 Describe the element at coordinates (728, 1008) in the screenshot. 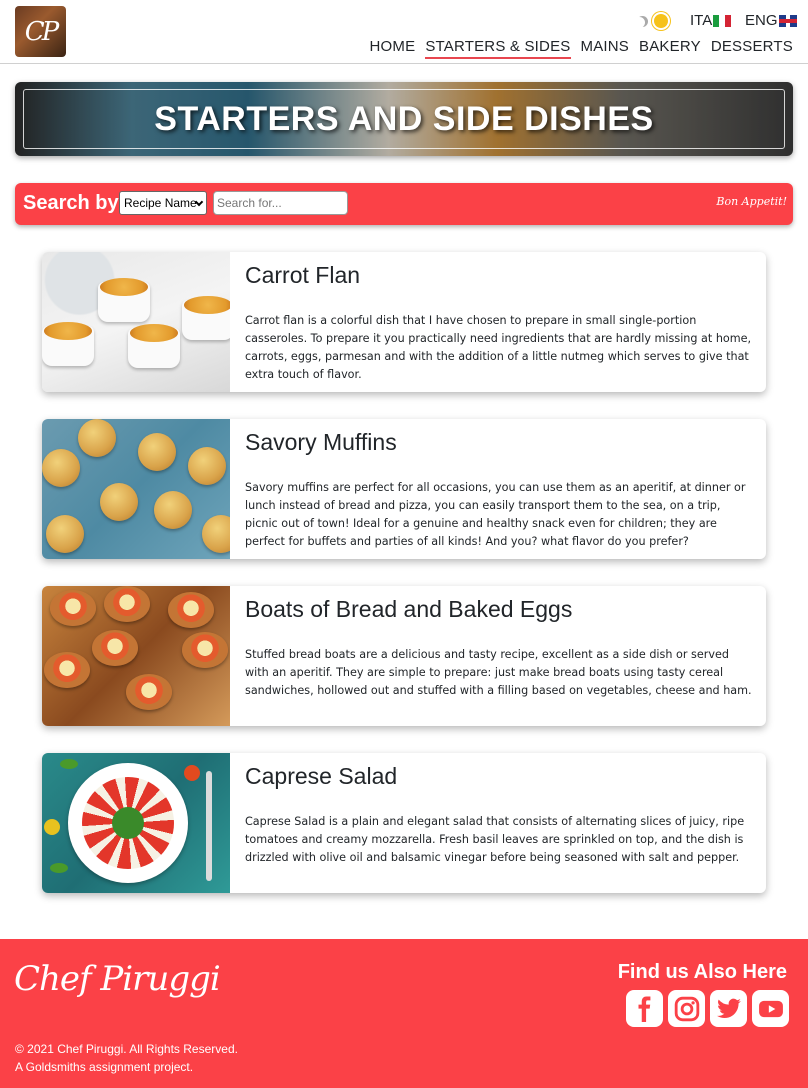

I see `twitter-icon` at that location.